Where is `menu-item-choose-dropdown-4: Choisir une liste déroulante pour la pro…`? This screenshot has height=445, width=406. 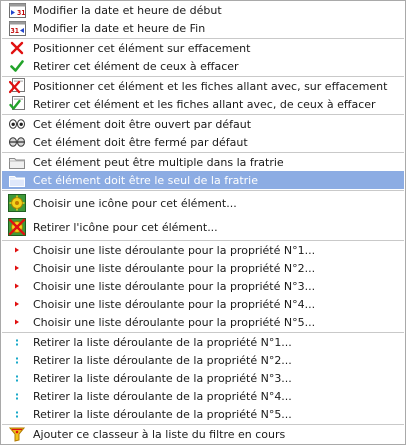 menu-item-choose-dropdown-4: Choisir une liste déroulante pour la pro… is located at coordinates (203, 304).